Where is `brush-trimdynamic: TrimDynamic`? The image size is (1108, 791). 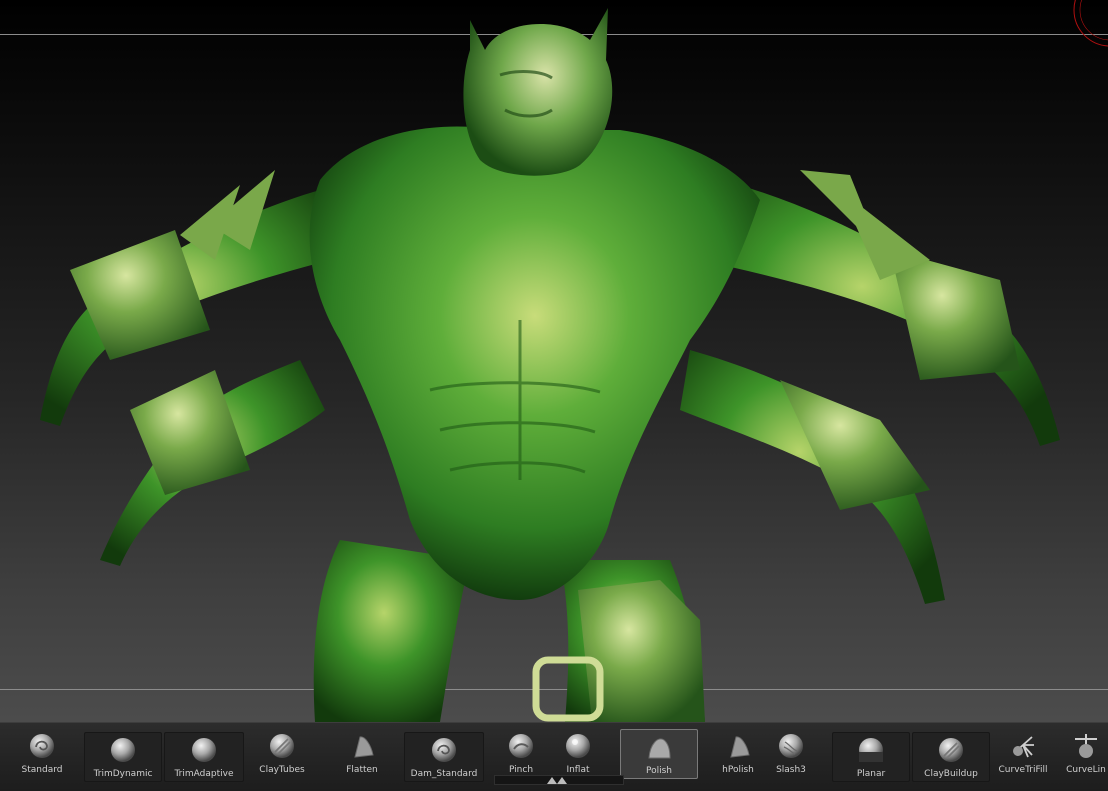
brush-trimdynamic: TrimDynamic is located at coordinates (123, 757).